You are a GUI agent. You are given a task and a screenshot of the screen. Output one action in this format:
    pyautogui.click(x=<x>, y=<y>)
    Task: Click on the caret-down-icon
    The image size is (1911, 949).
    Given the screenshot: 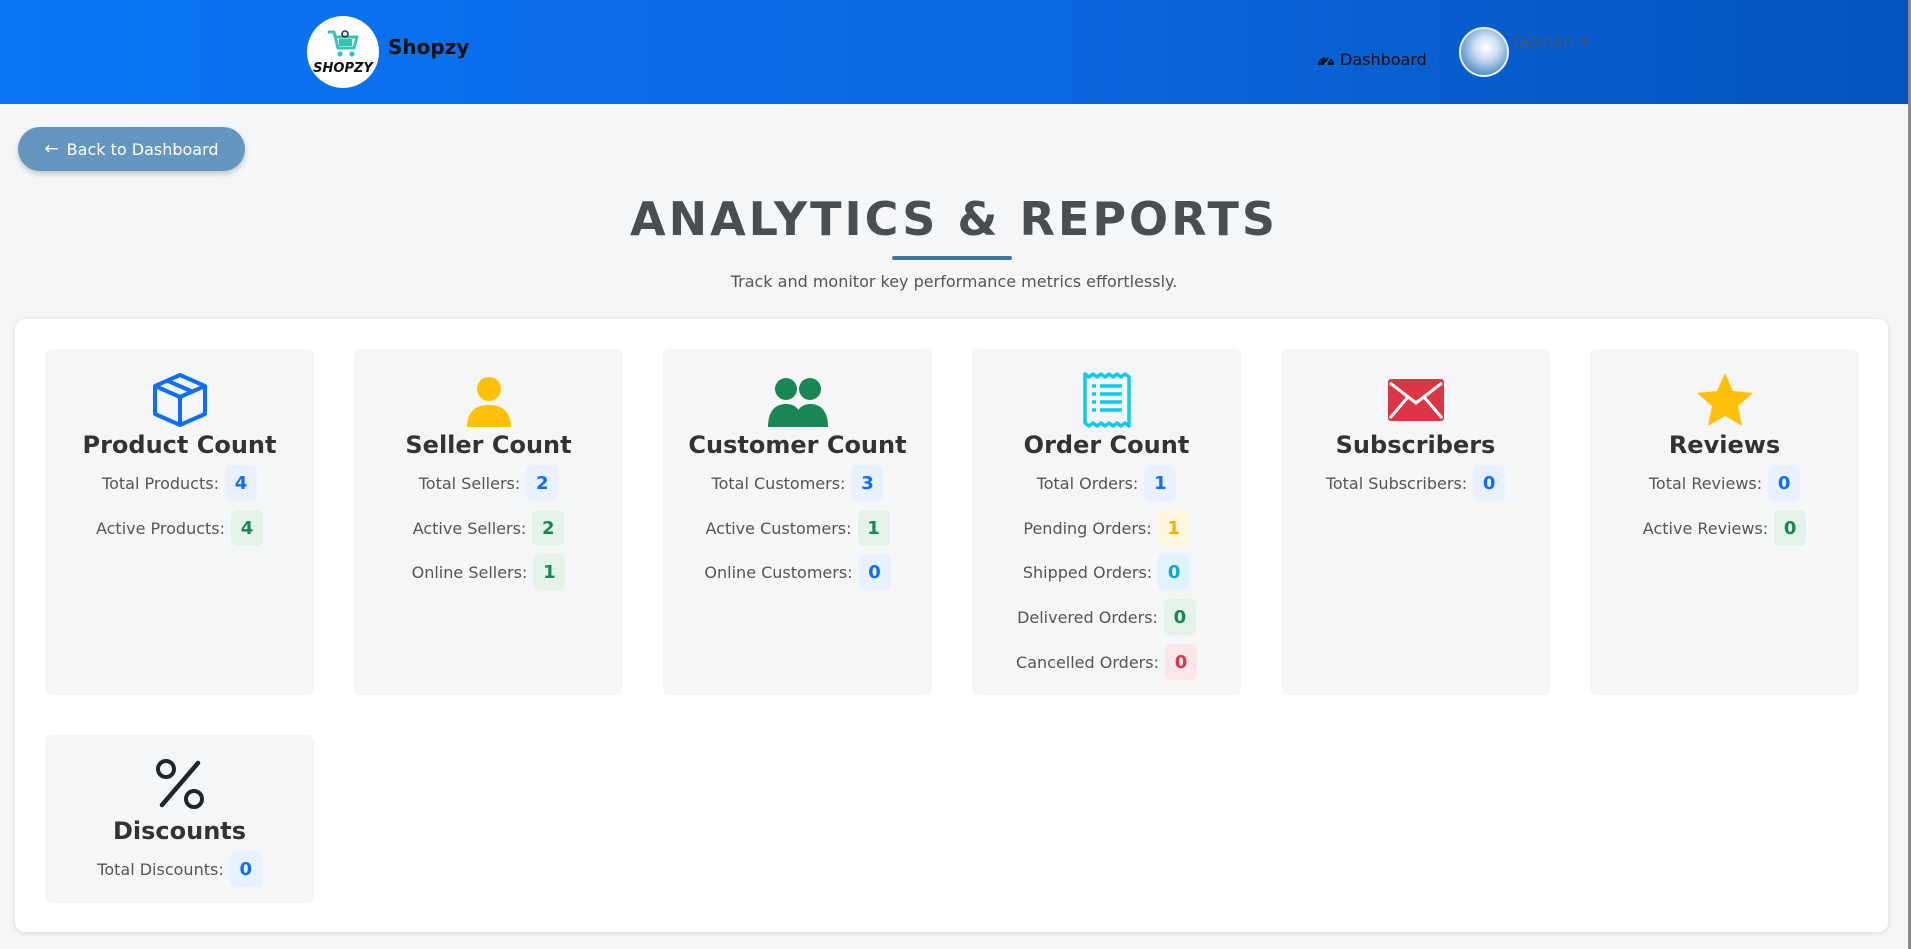 What is the action you would take?
    pyautogui.click(x=1583, y=41)
    